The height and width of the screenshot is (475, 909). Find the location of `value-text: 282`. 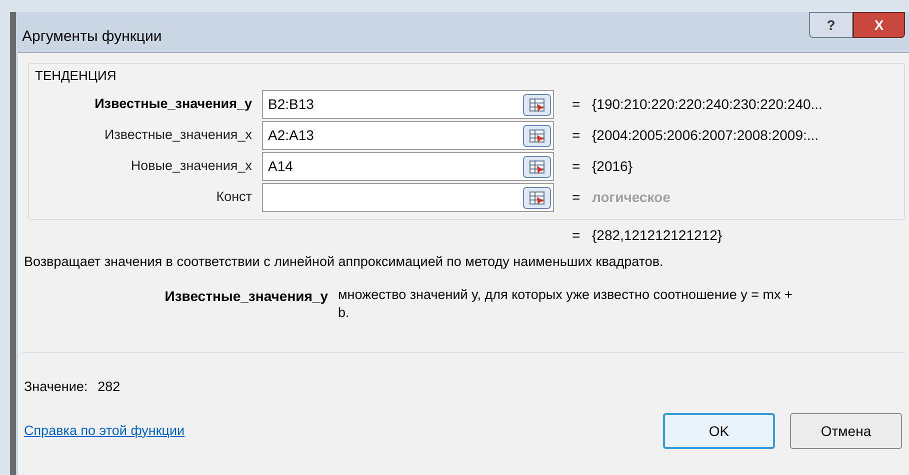

value-text: 282 is located at coordinates (109, 387).